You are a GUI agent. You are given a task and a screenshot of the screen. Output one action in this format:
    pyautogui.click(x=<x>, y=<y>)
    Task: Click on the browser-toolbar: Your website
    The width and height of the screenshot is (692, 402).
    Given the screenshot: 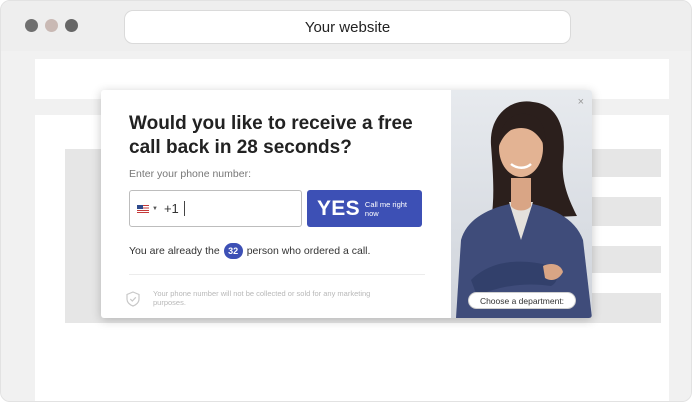 What is the action you would take?
    pyautogui.click(x=346, y=26)
    